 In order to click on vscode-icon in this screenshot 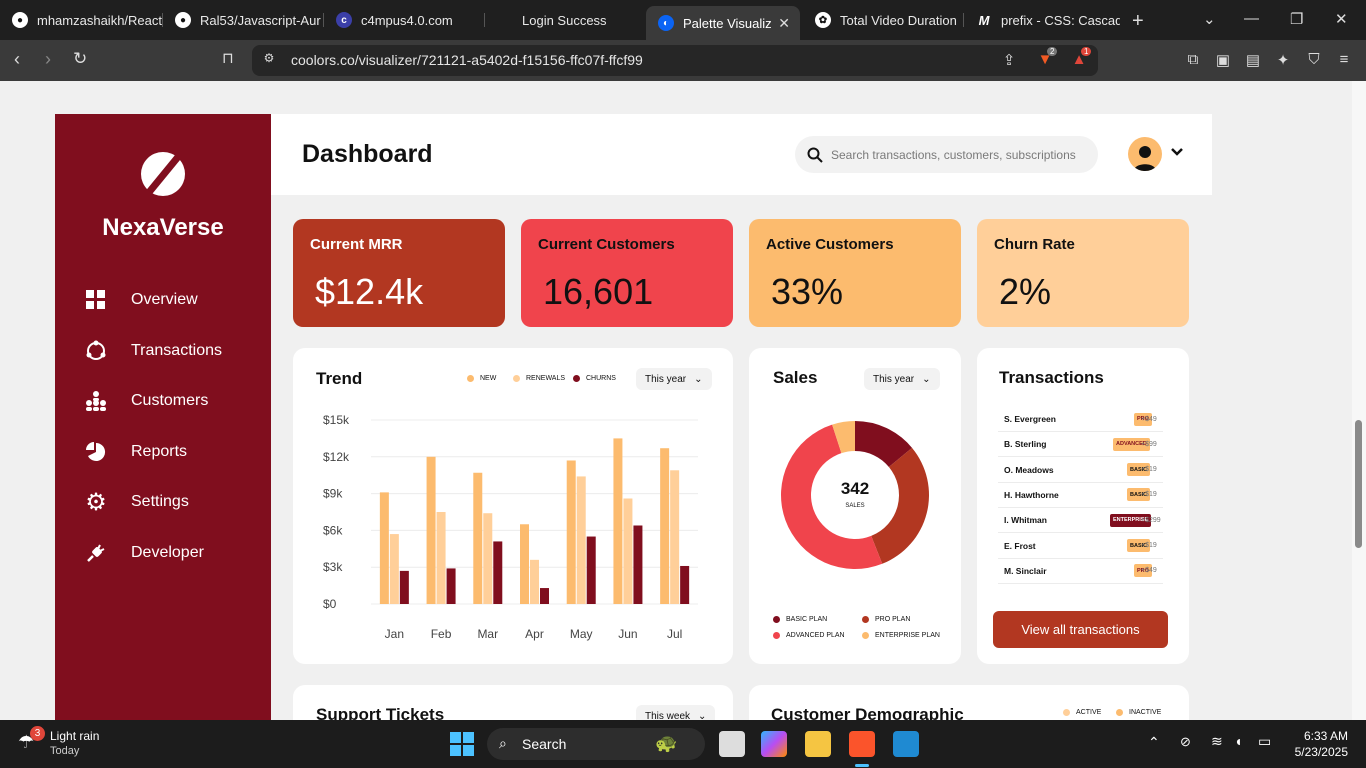, I will do `click(906, 744)`.